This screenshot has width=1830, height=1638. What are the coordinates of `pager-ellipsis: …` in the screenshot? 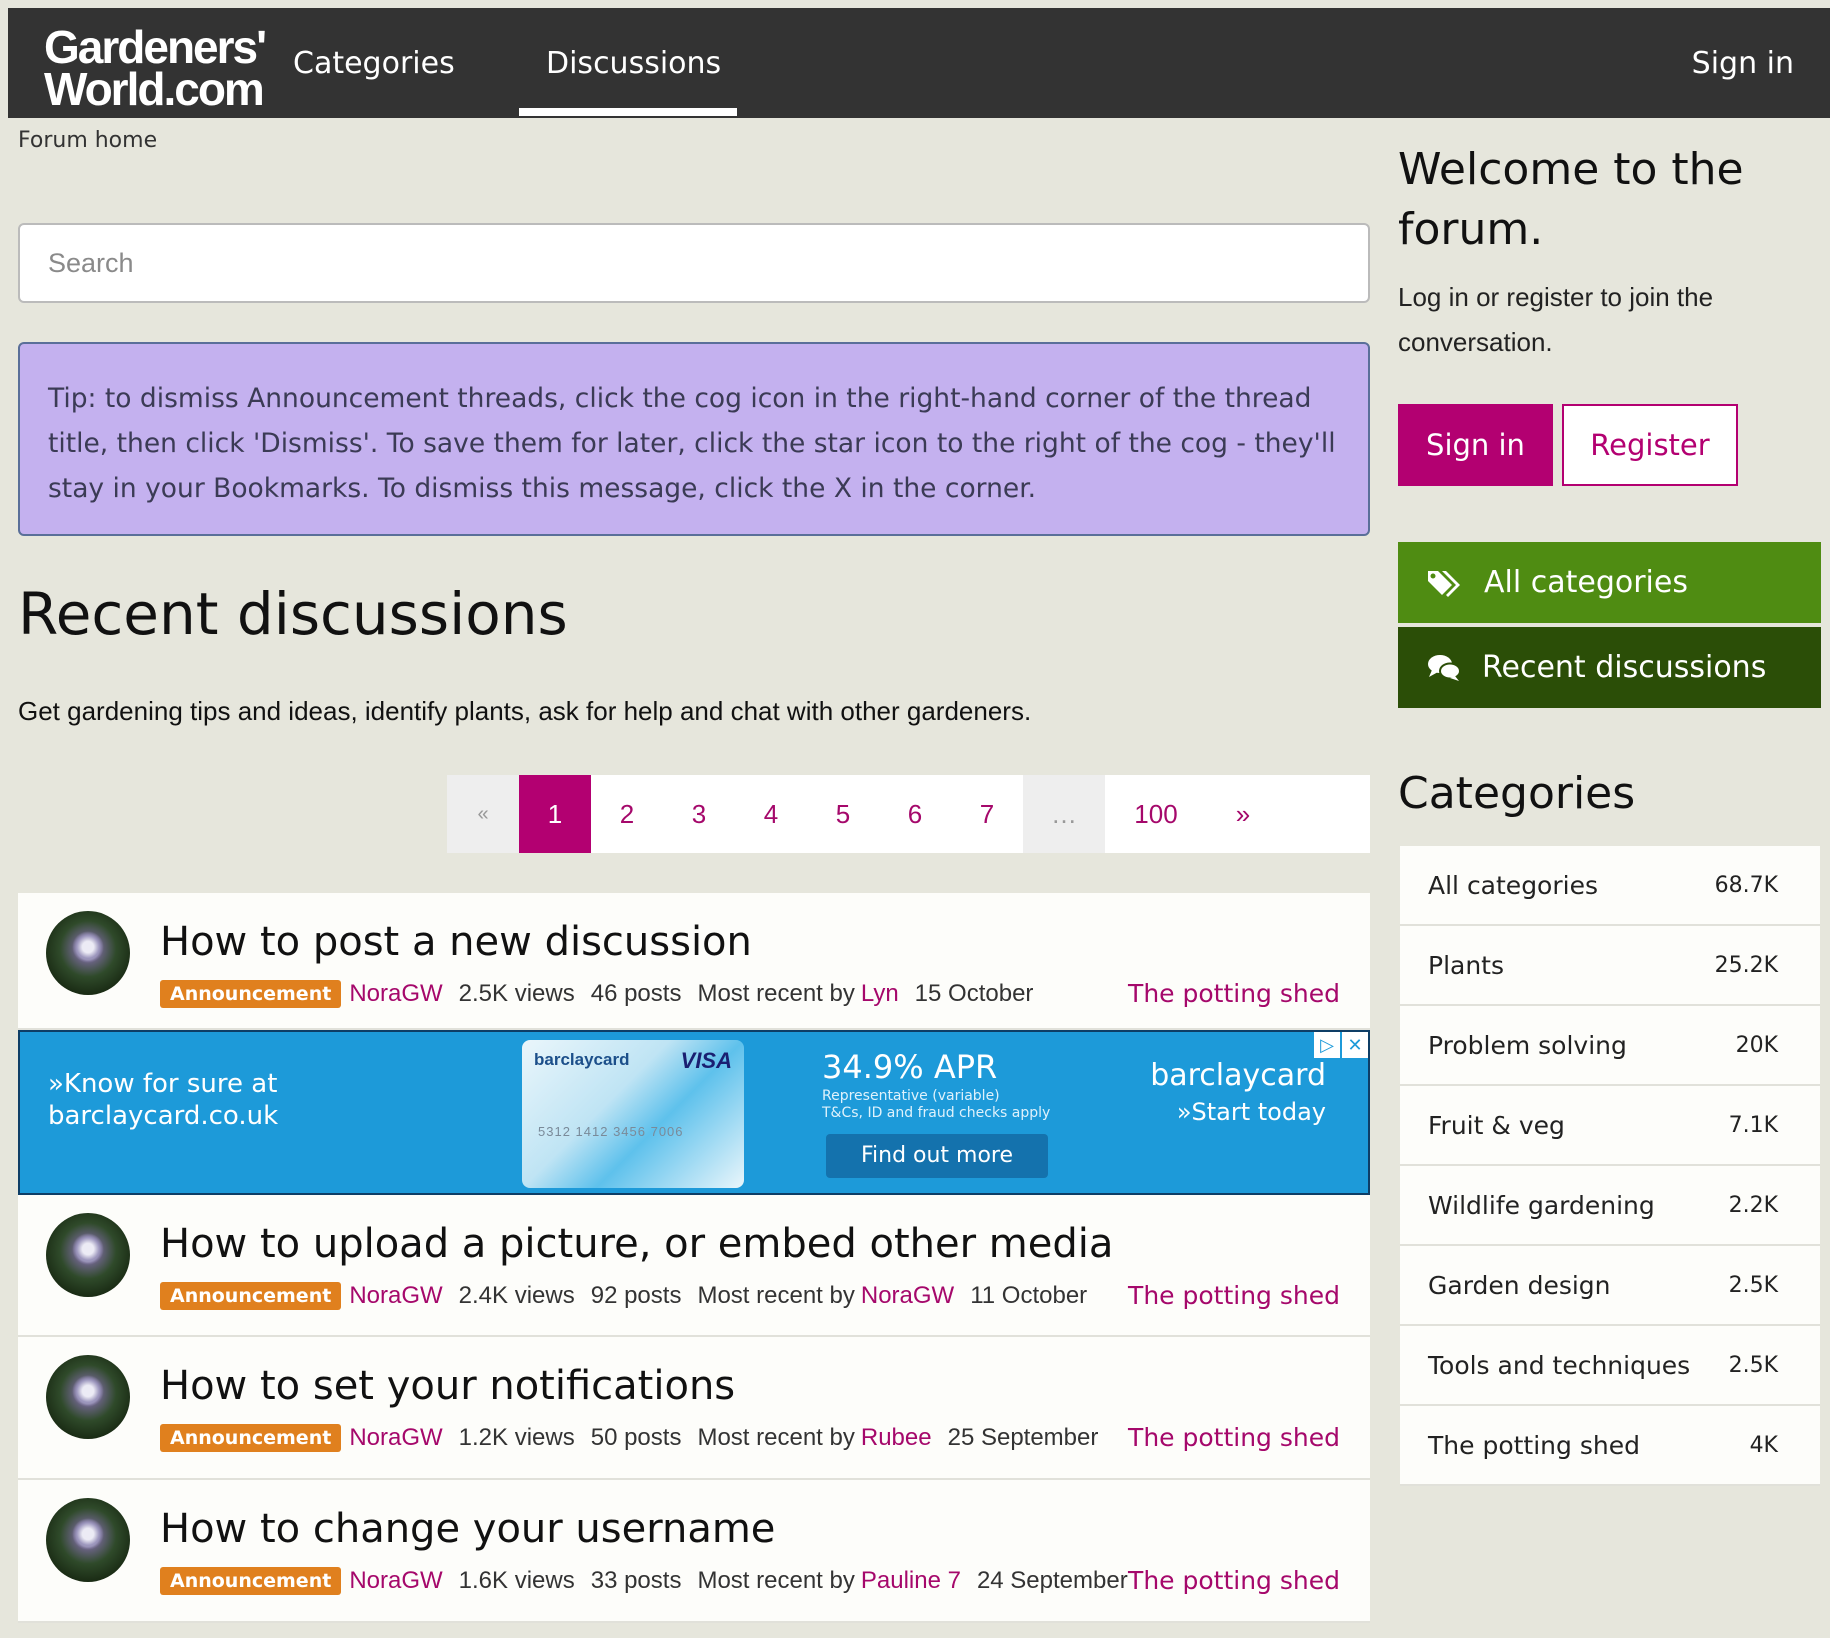 It's located at (1064, 814).